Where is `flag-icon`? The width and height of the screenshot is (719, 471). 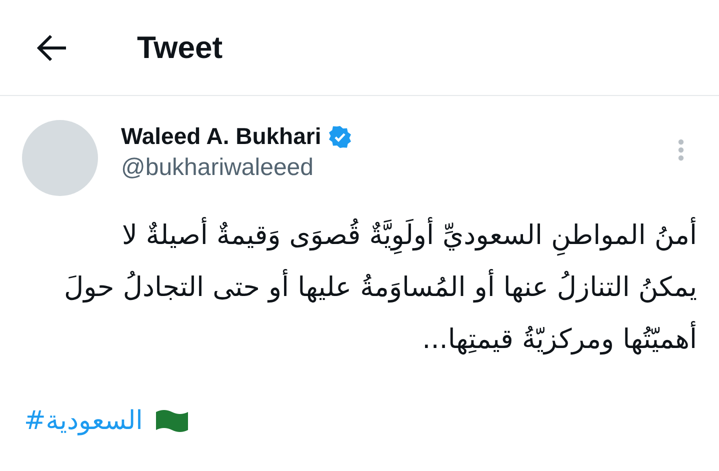
flag-icon is located at coordinates (171, 421).